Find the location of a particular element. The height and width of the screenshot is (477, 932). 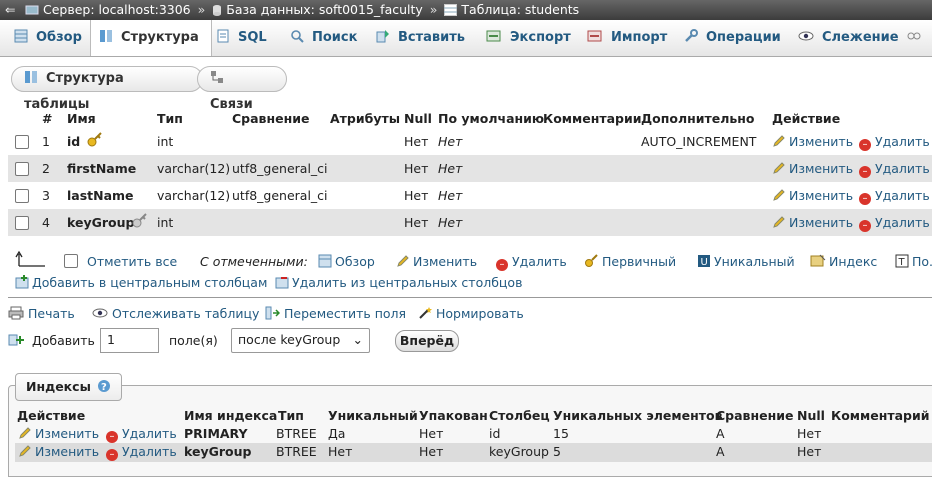

move-columns-button: Переместить поля is located at coordinates (335, 314).